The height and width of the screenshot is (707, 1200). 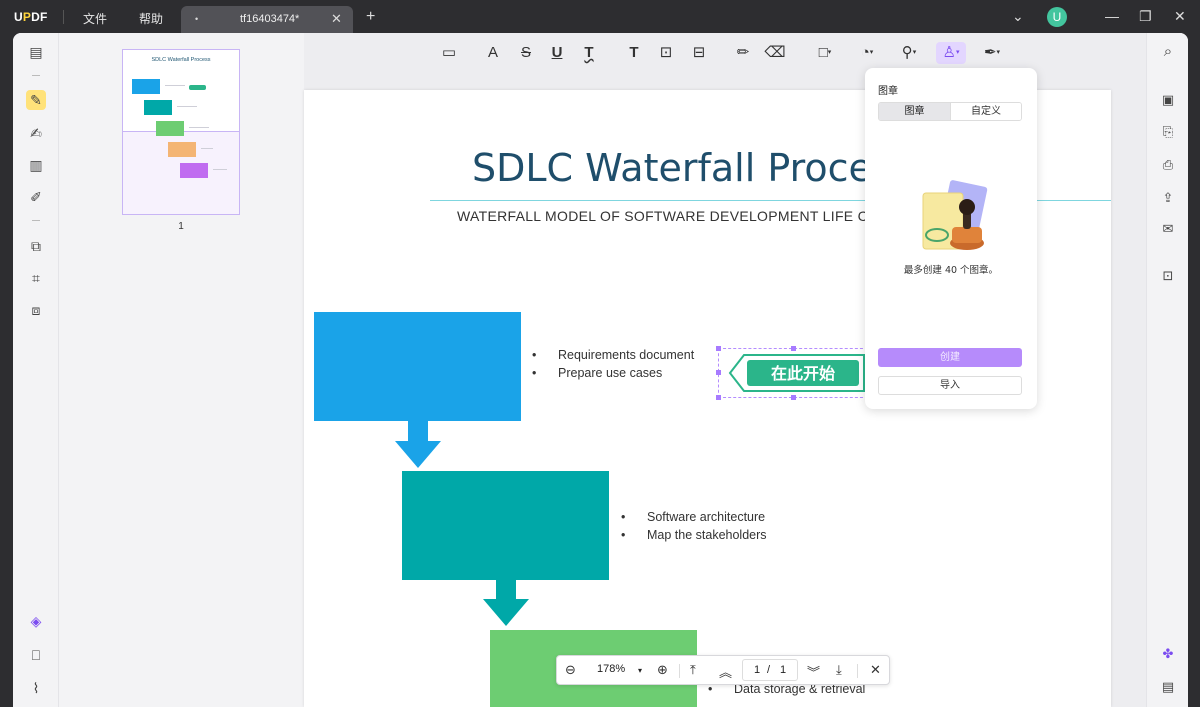 What do you see at coordinates (857, 671) in the screenshot?
I see `zoom-bar-divider` at bounding box center [857, 671].